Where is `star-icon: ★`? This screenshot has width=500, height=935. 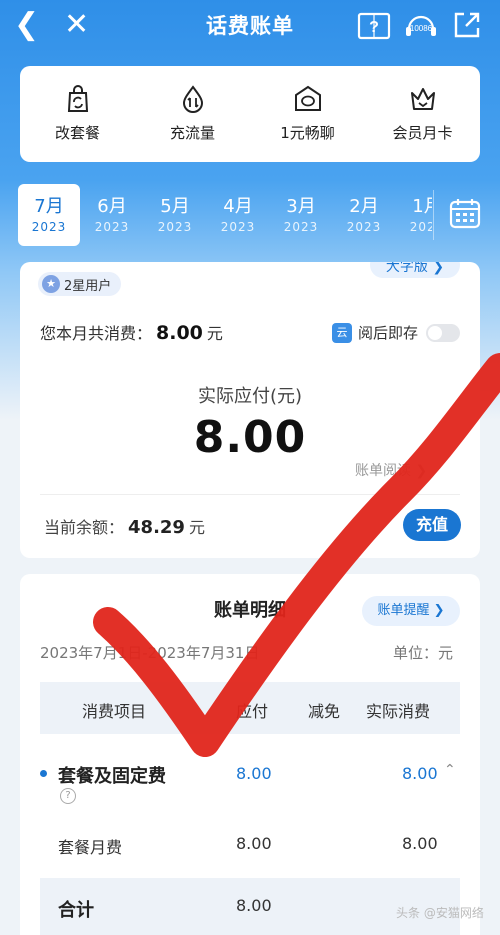
star-icon: ★ is located at coordinates (51, 284).